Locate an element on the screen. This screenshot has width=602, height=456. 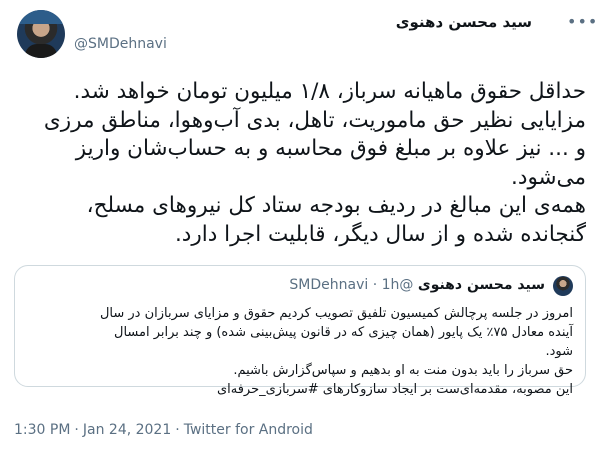
quoted-author-avatar is located at coordinates (563, 286).